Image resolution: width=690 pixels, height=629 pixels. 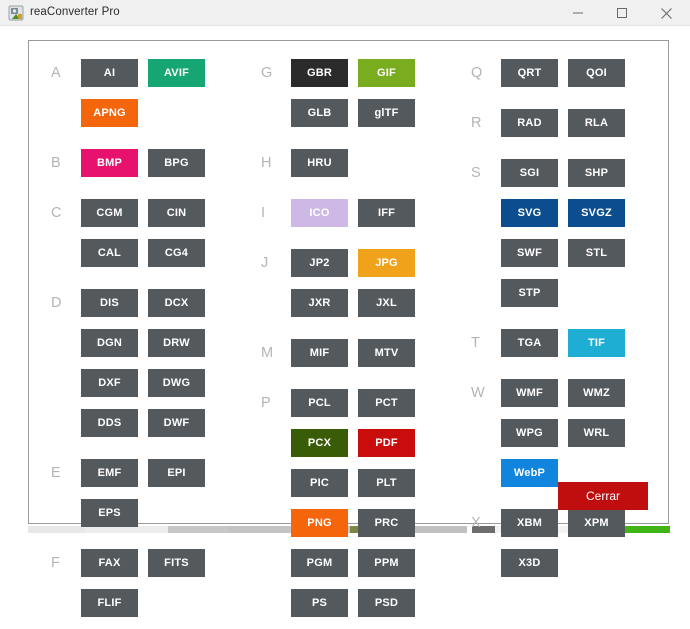 I want to click on format-button-prc: PRC, so click(x=386, y=523).